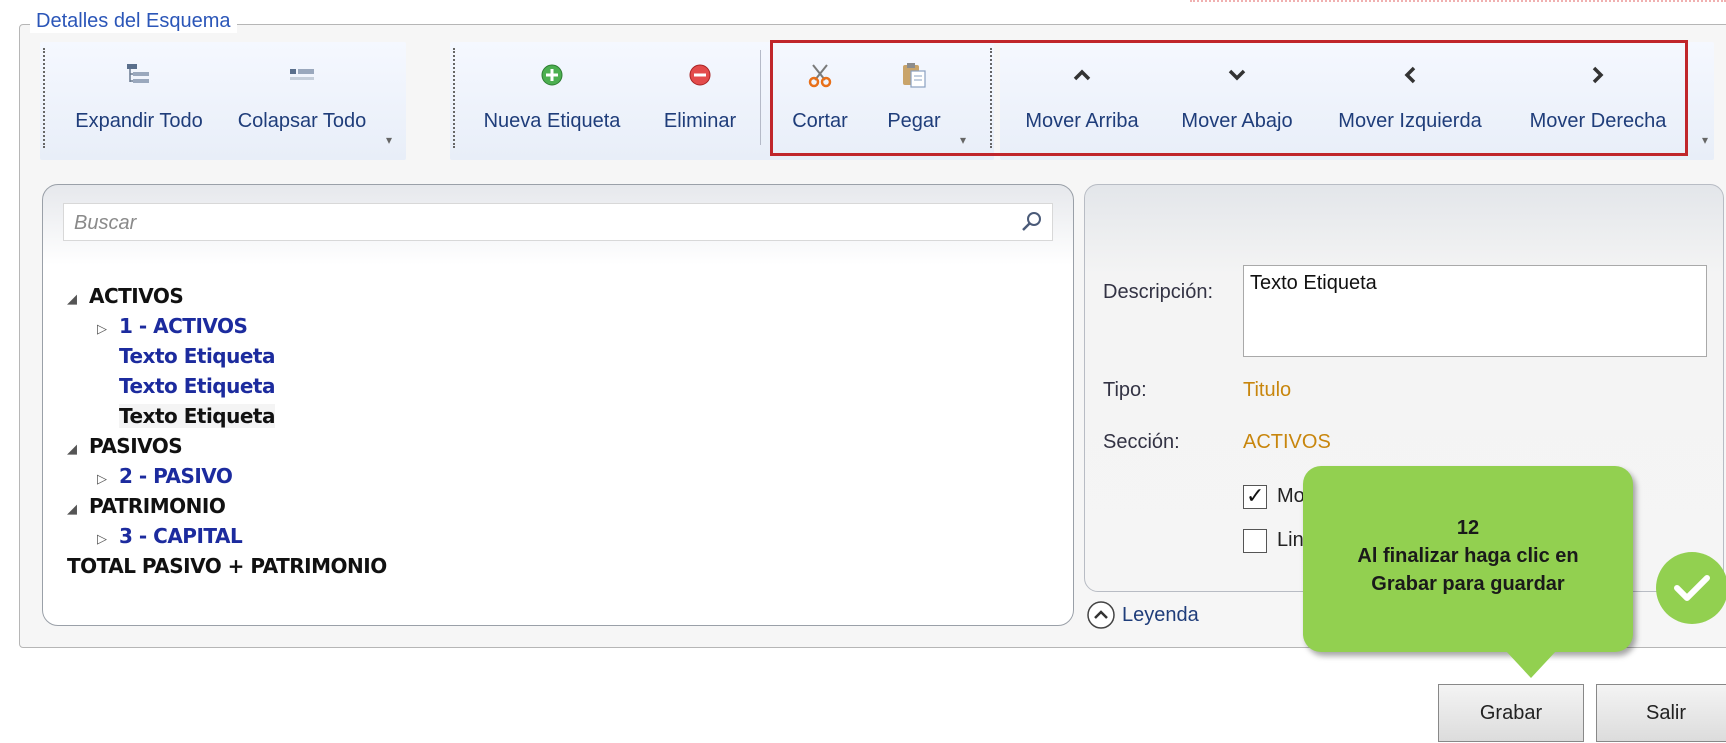  I want to click on group-title: Detalles del Esquema, so click(133, 21).